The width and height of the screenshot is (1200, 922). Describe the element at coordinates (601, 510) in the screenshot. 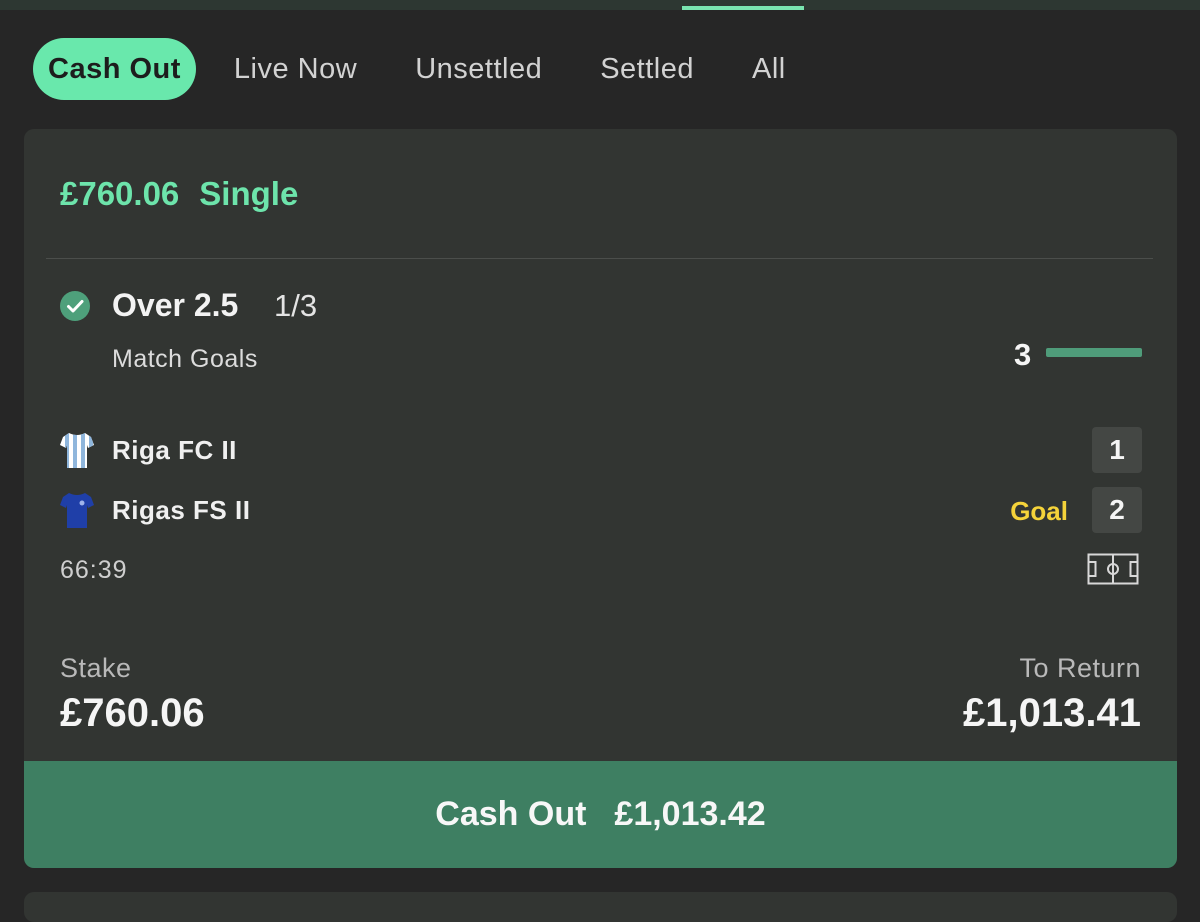

I see `away-team-row: Rigas FS II Goal 2` at that location.